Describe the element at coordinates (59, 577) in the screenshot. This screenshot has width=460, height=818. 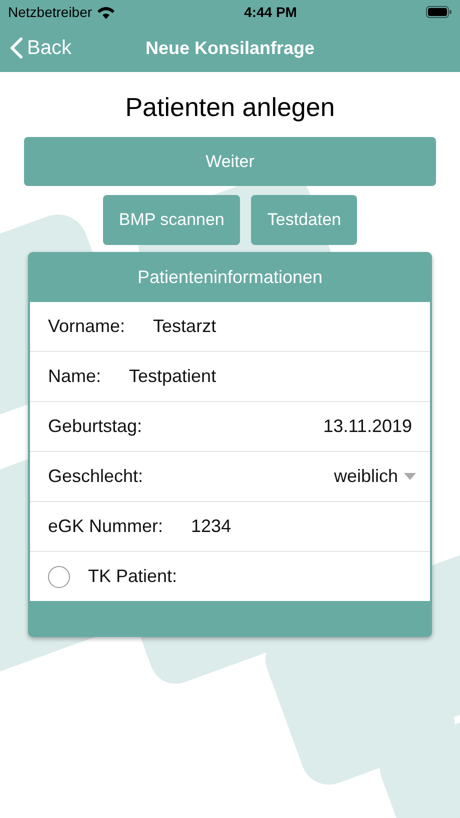
I see `radio-button` at that location.